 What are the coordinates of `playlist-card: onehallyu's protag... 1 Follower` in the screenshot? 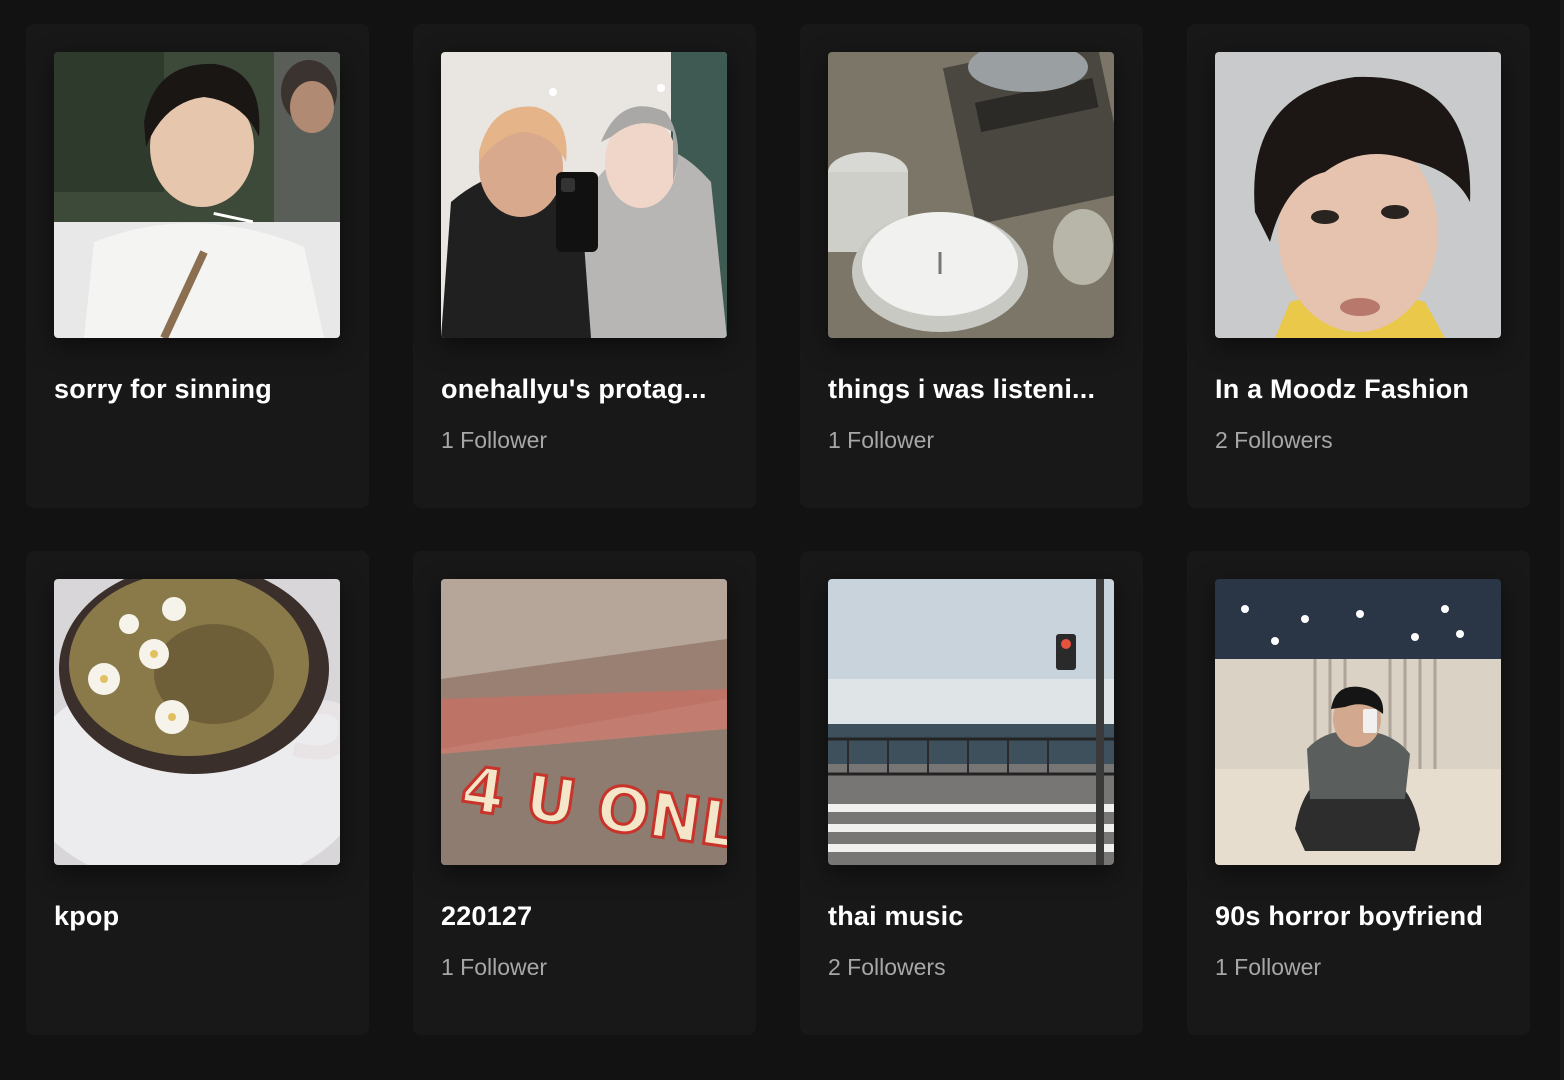 It's located at (584, 266).